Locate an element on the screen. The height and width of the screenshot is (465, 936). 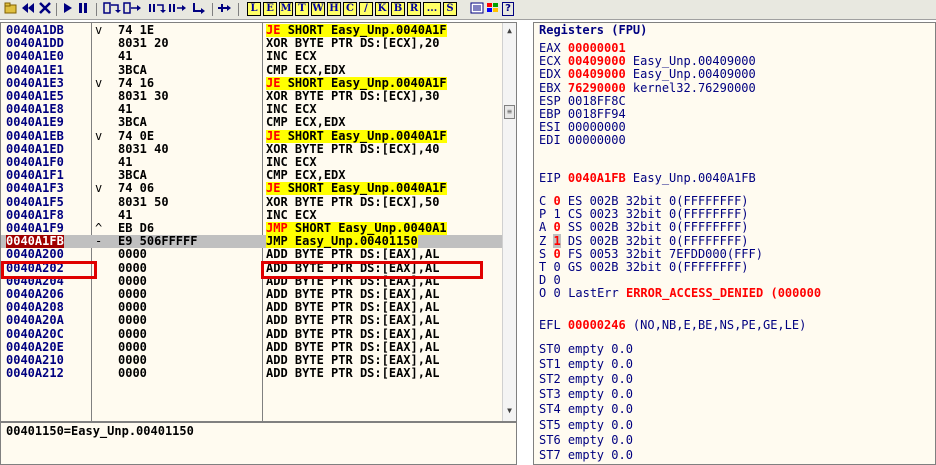
disasm-row: 0040A200 0000 ADD BYTE PTR DS:[EAX],AL is located at coordinates (252, 254).